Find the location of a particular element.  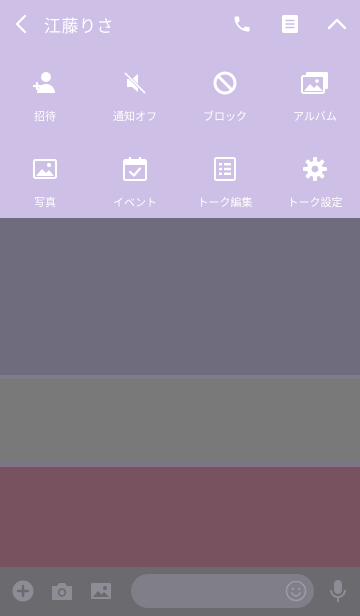

menu-item-mute: 通知オフ is located at coordinates (135, 91).